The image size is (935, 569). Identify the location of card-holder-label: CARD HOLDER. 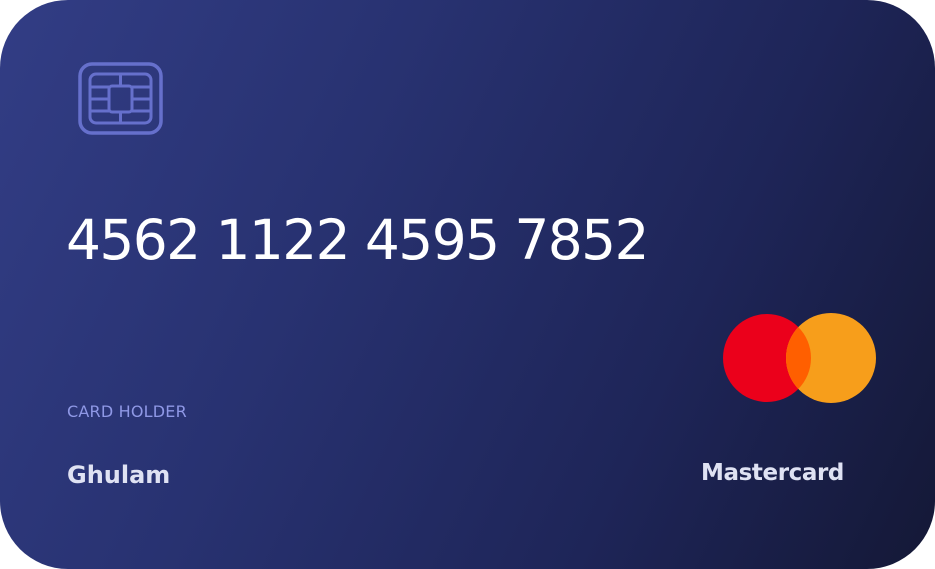
(127, 411).